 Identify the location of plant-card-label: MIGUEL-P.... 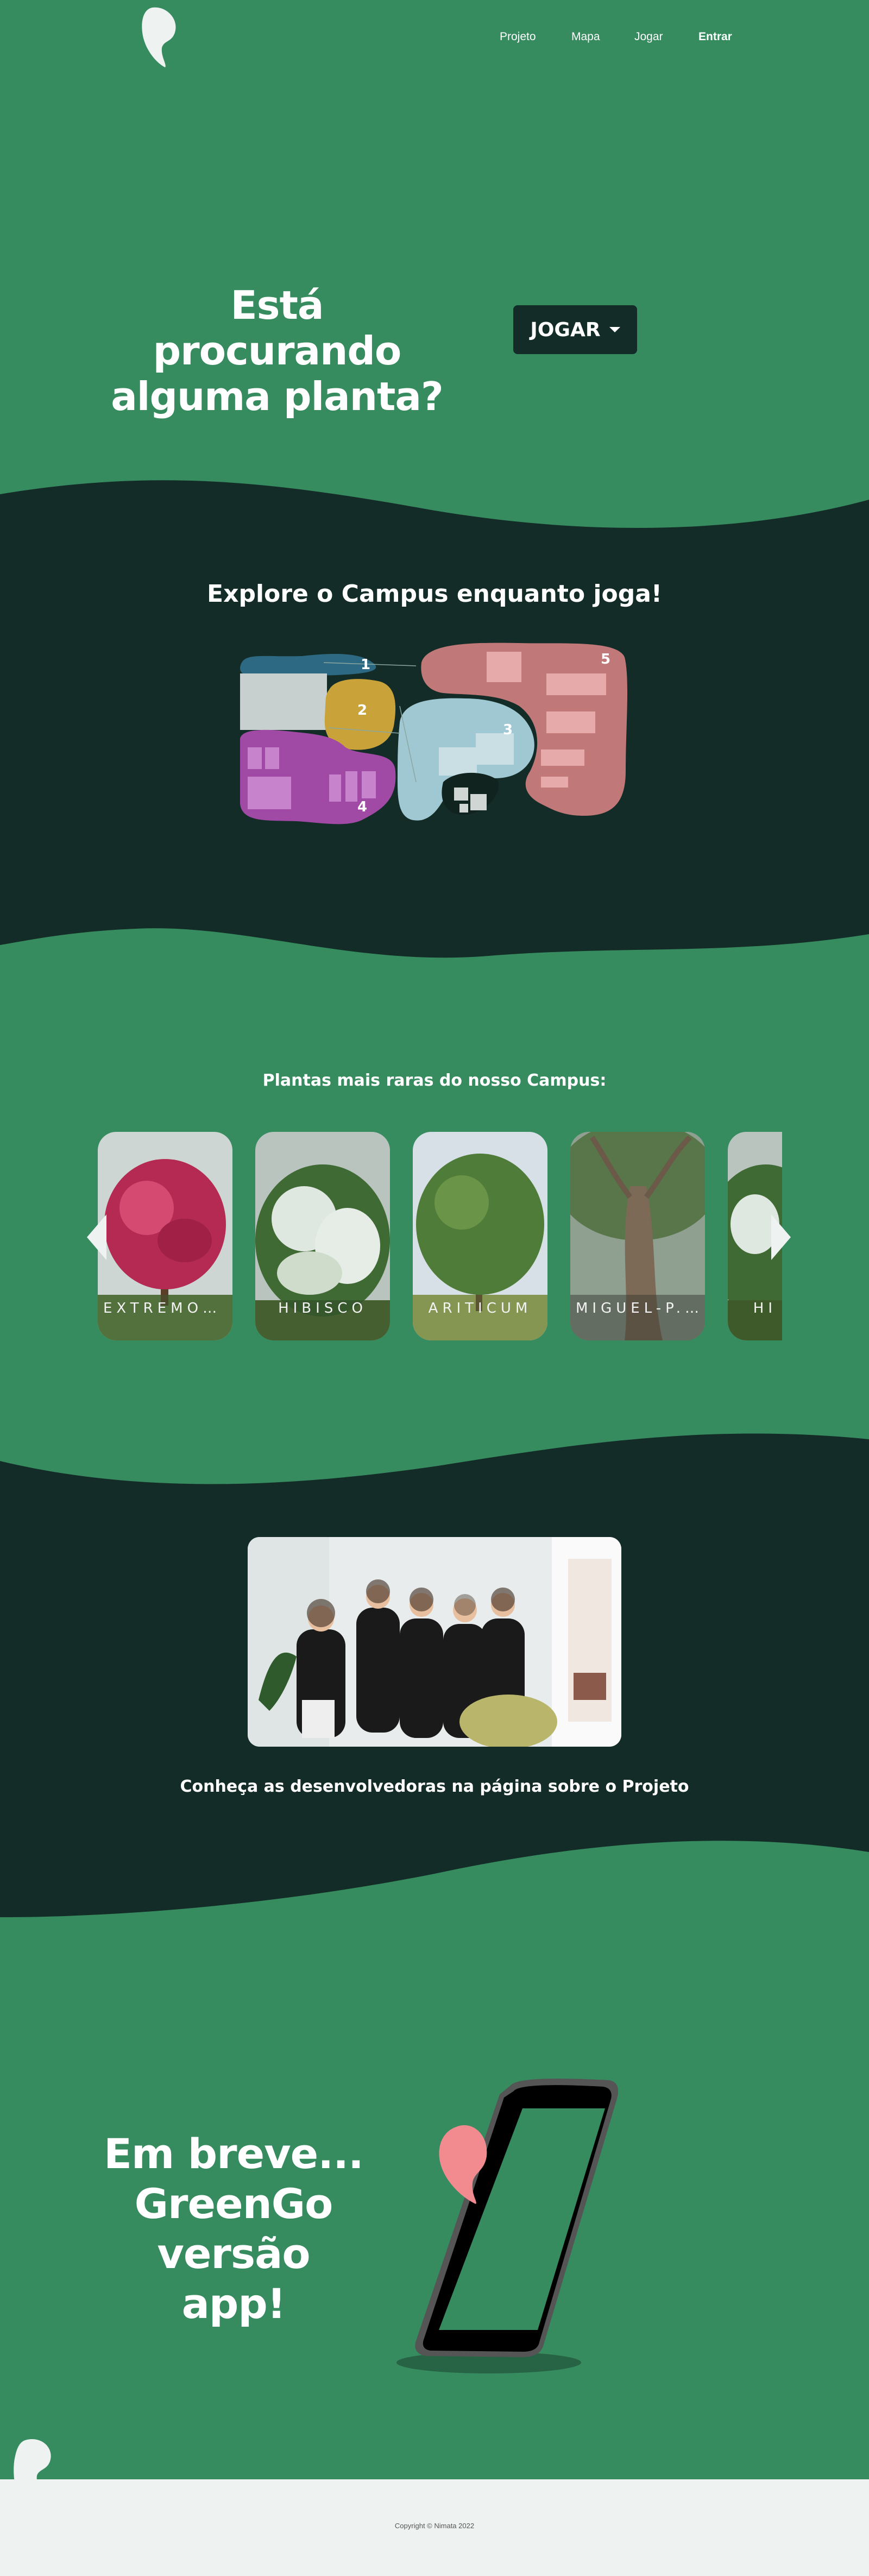
(639, 1309).